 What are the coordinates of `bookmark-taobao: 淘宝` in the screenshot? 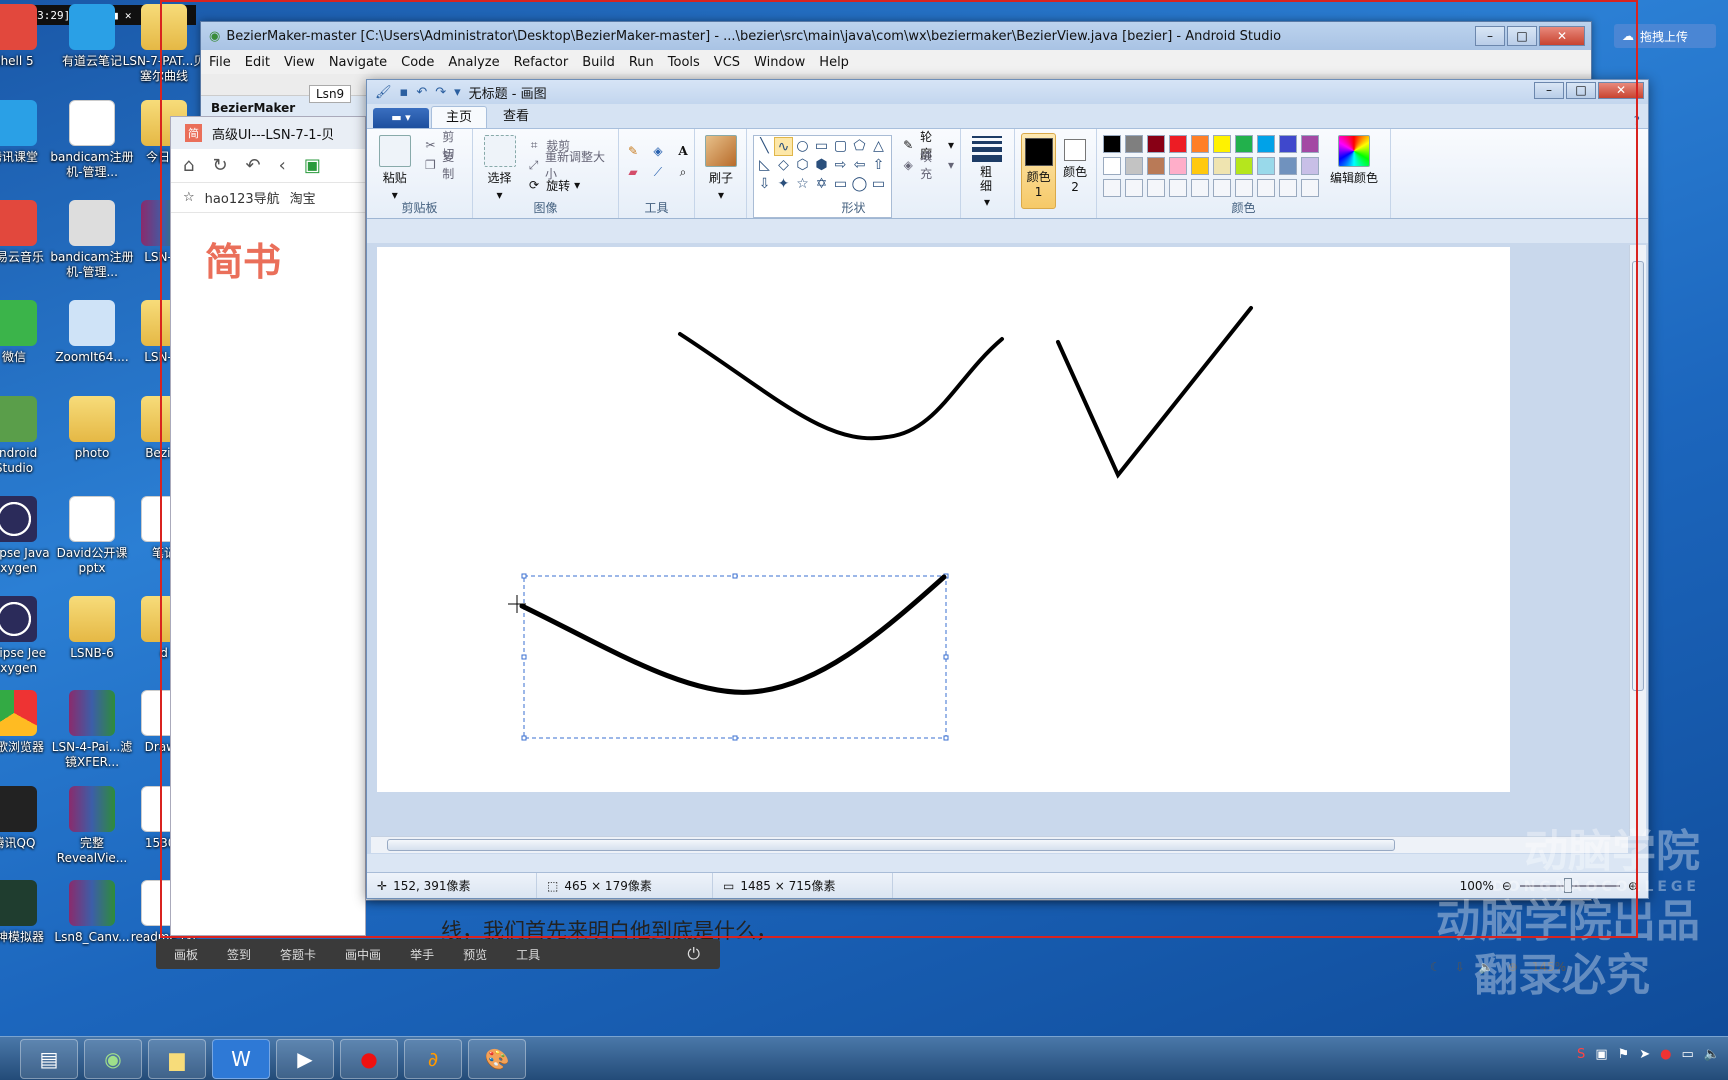 It's located at (303, 197).